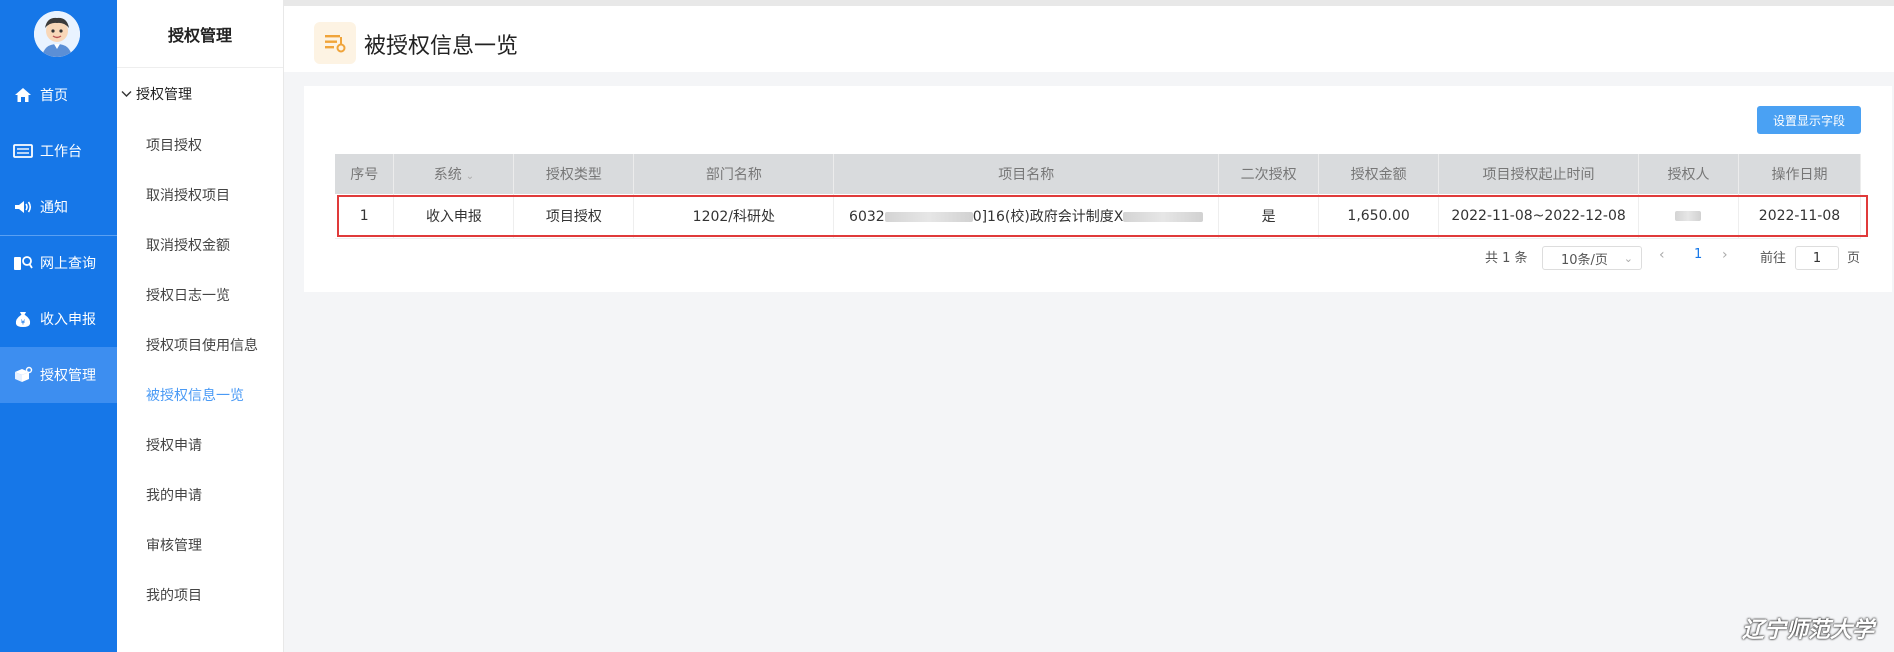 The height and width of the screenshot is (652, 1894). I want to click on rail-item-income-declare: ¥ 收入申报, so click(58, 319).